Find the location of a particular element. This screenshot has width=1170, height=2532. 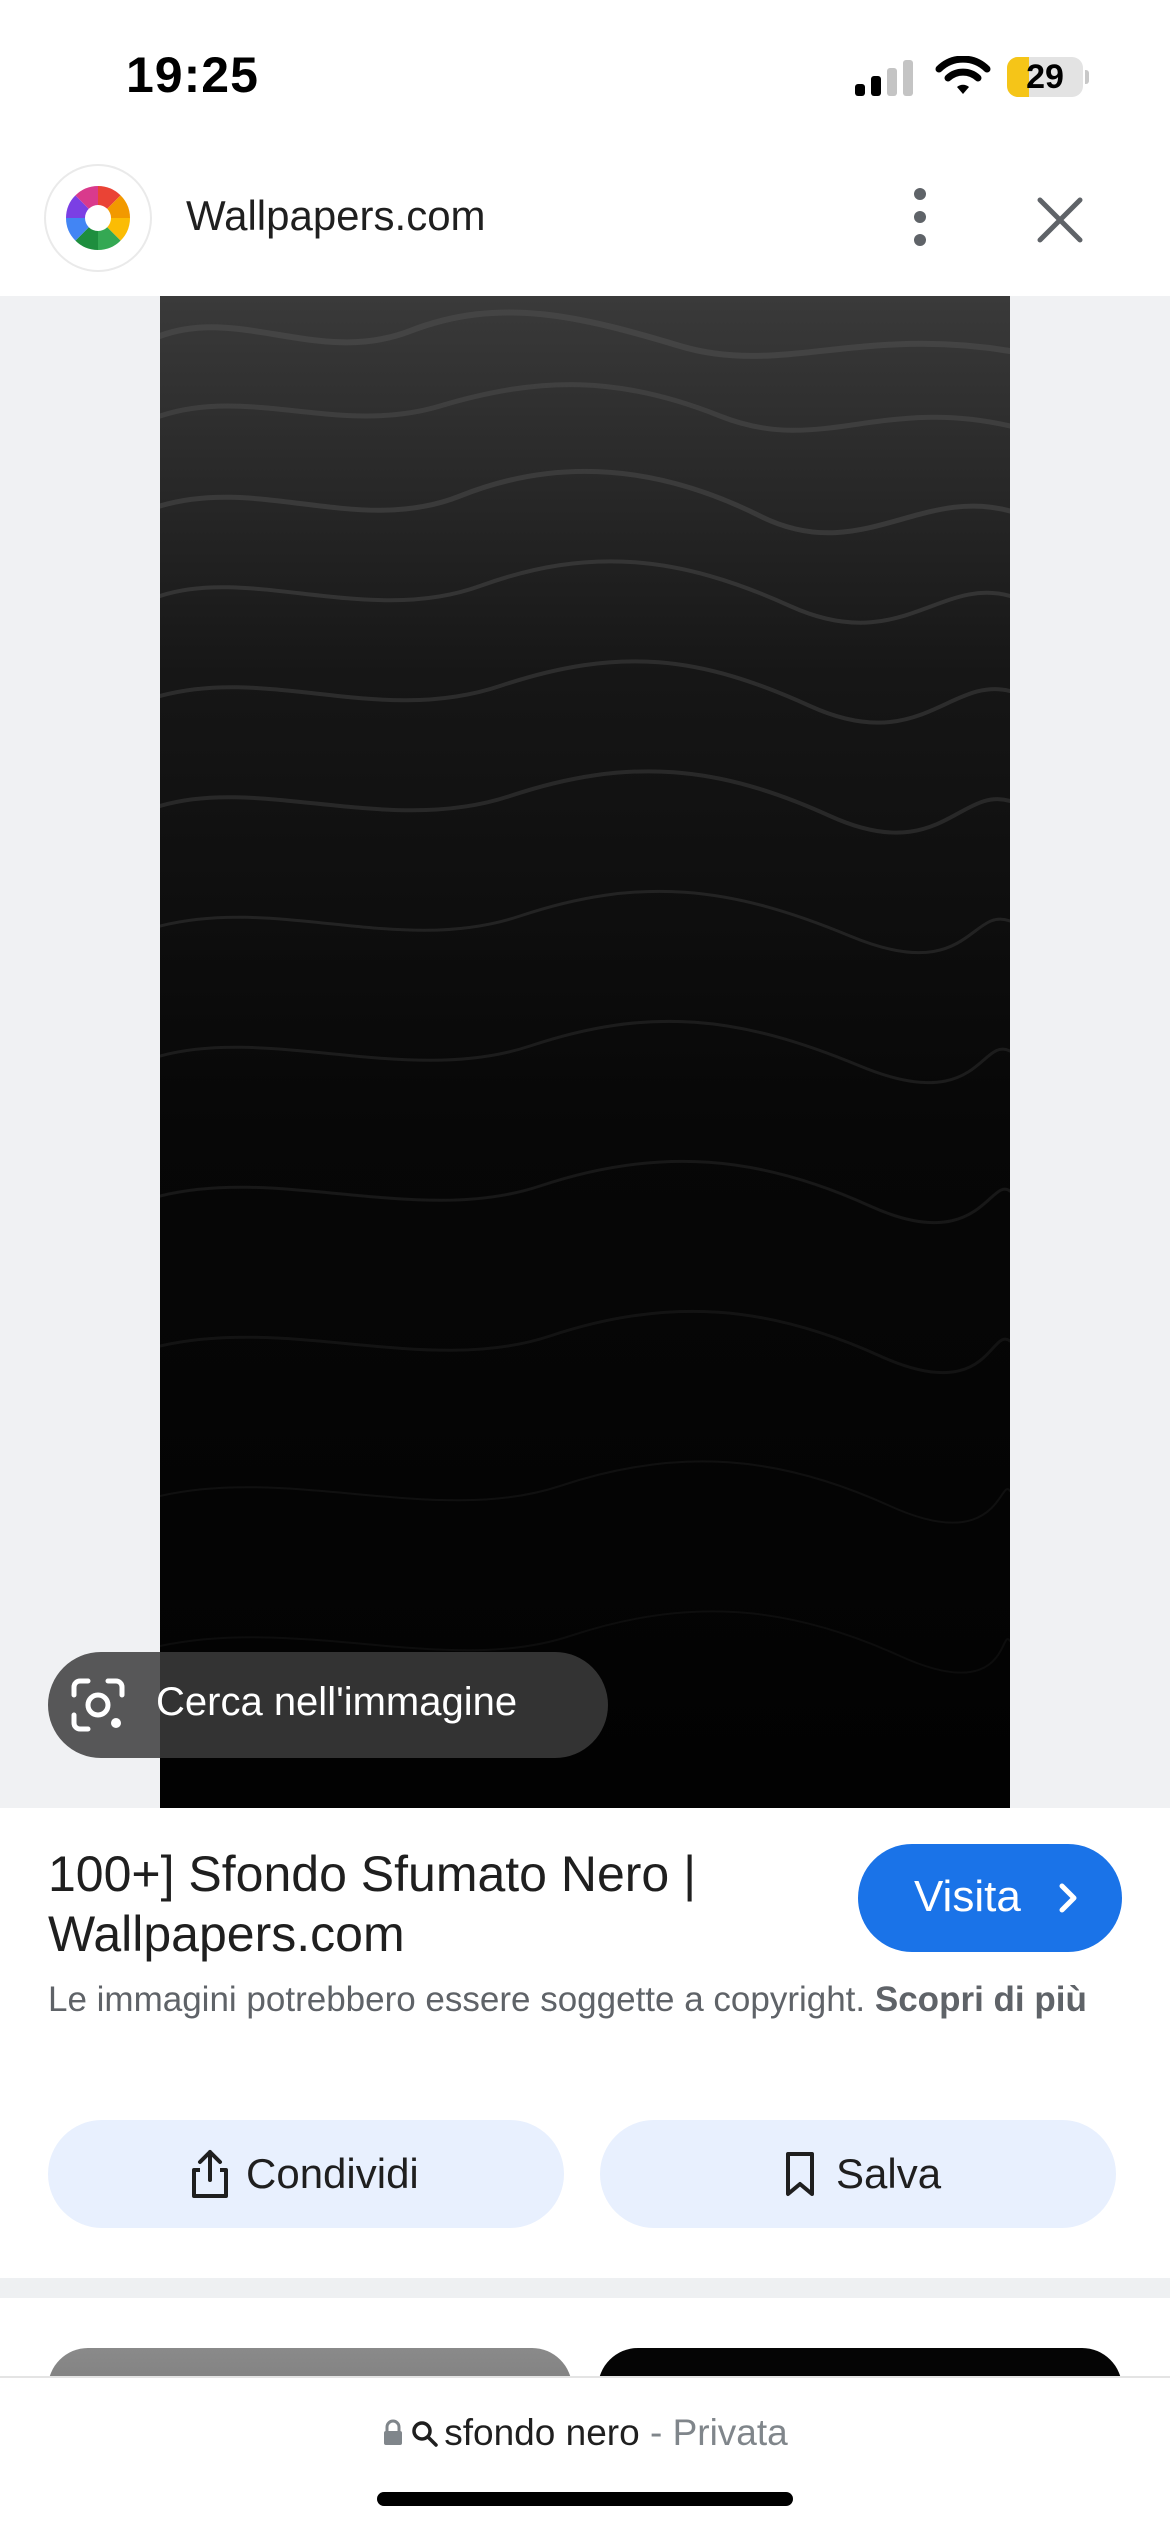

bookmark-icon is located at coordinates (800, 2174).